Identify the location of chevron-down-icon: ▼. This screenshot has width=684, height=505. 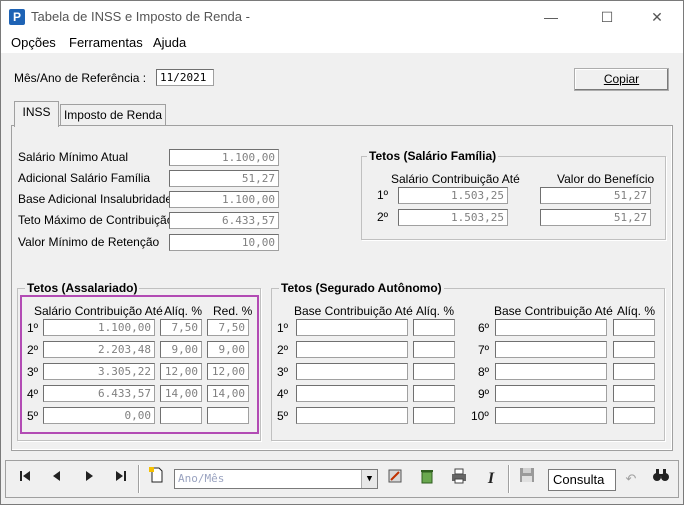
(369, 479).